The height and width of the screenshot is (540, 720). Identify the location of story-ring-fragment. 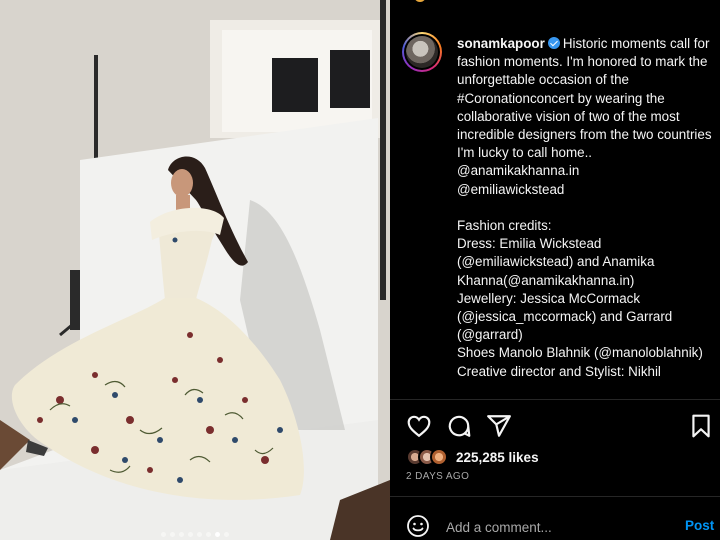
(420, 1).